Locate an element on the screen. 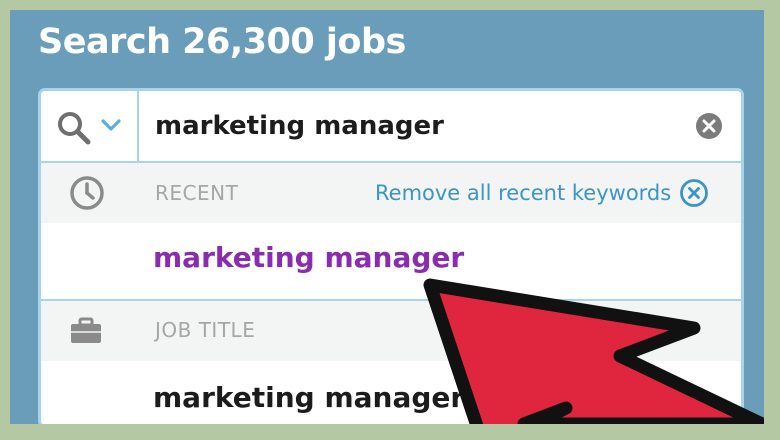 Image resolution: width=780 pixels, height=440 pixels. recent-section-header: RECENT Remove all recent keywords is located at coordinates (391, 193).